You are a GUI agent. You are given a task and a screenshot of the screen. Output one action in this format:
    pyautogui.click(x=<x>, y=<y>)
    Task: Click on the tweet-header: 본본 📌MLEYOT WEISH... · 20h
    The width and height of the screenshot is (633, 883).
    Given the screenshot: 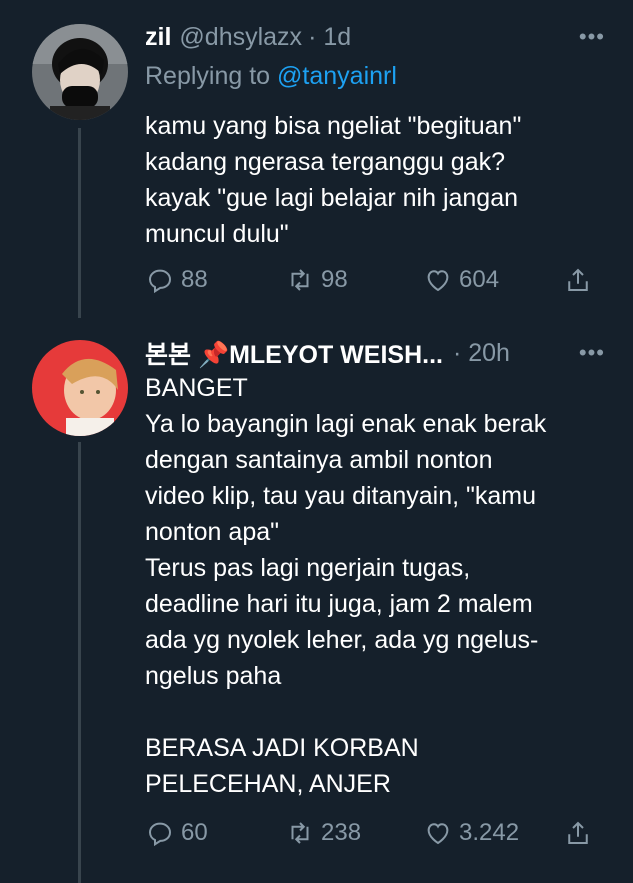 What is the action you would take?
    pyautogui.click(x=327, y=353)
    